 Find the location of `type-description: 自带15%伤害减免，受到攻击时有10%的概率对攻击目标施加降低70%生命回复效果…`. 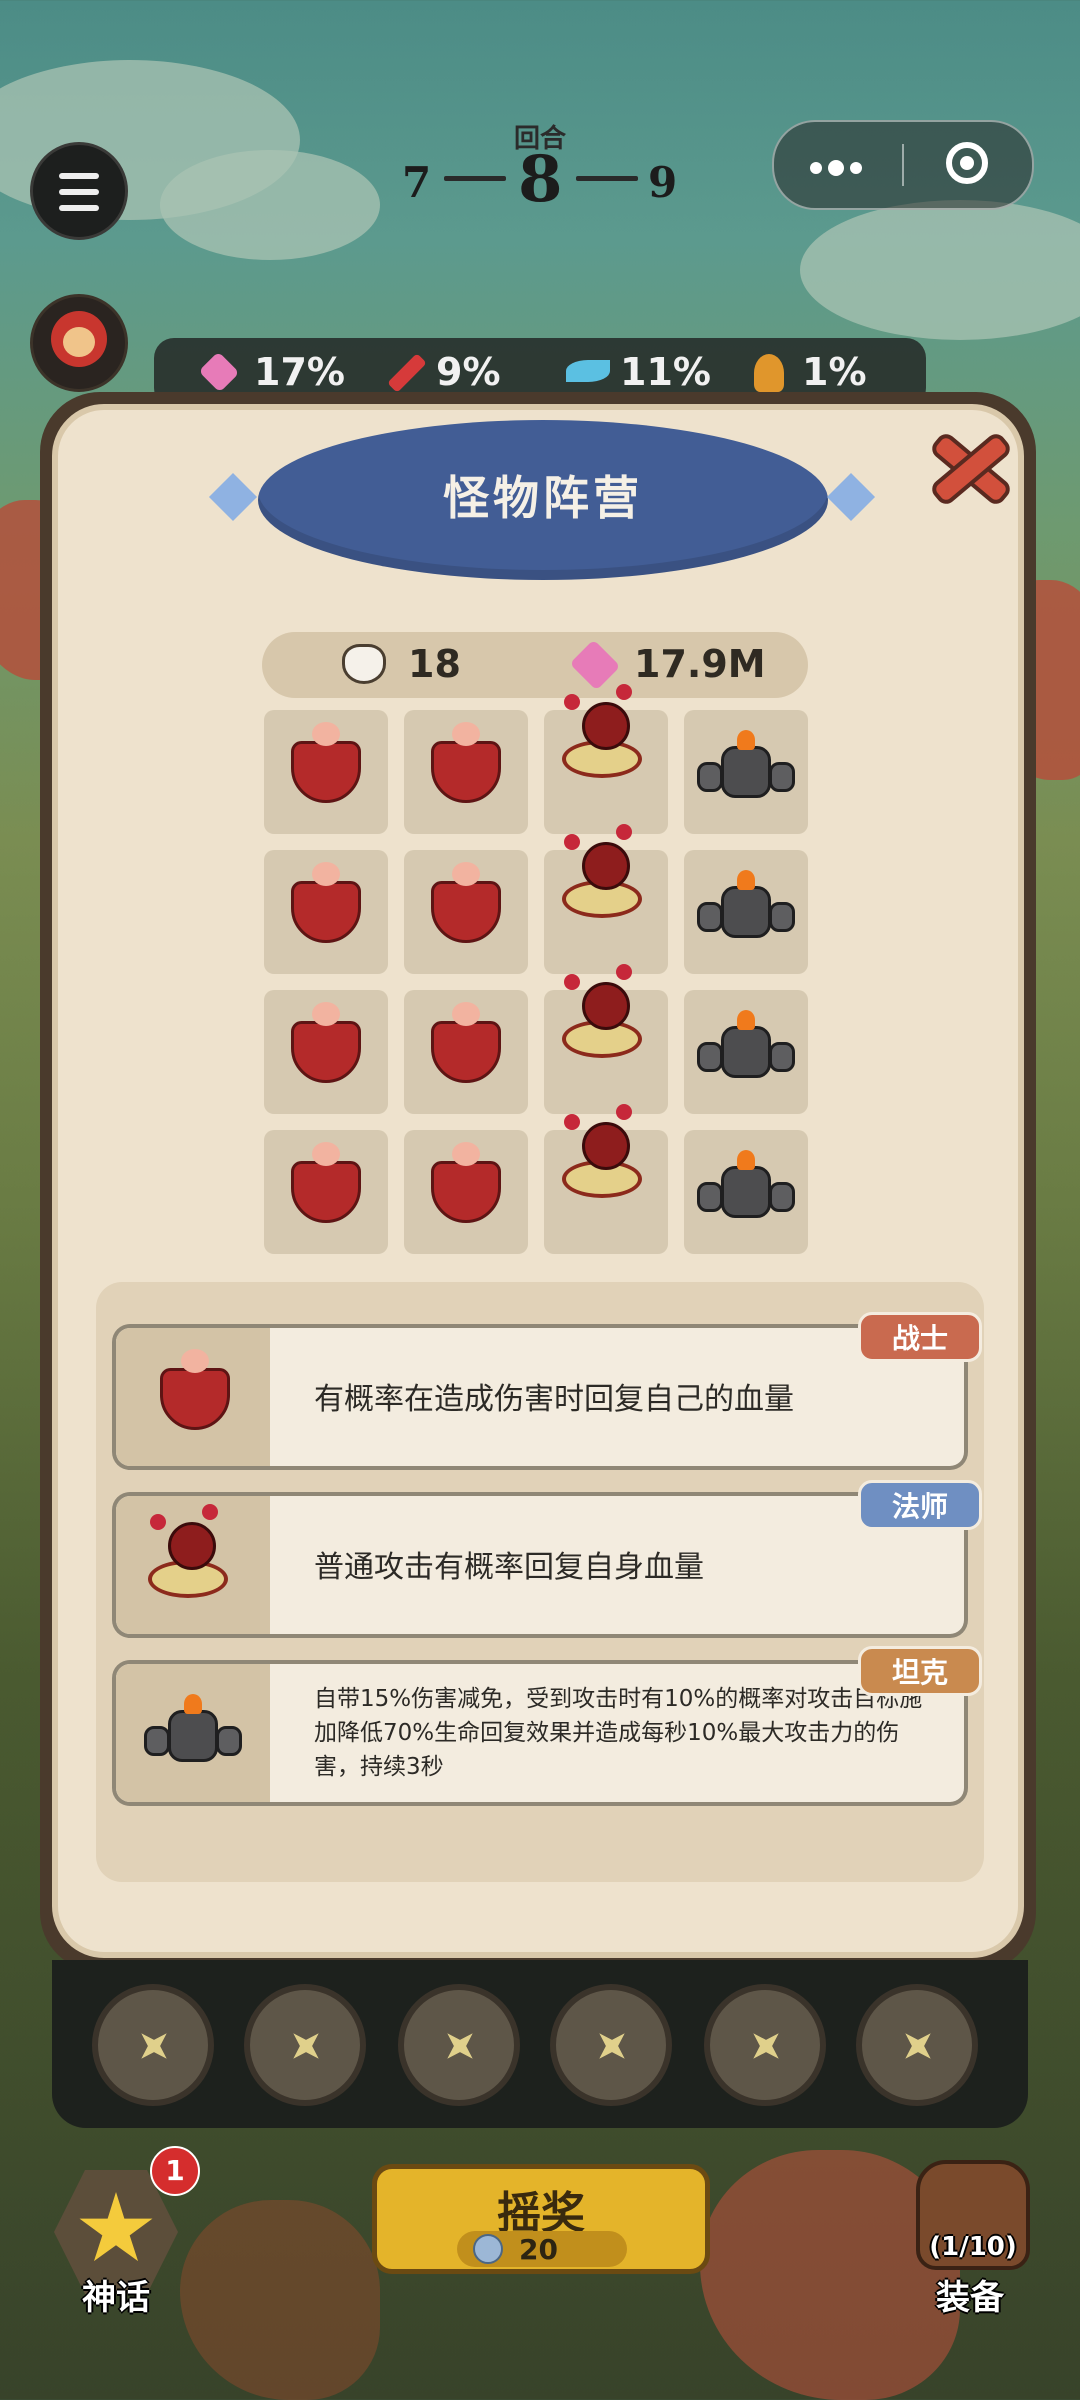

type-description: 自带15%伤害减免，受到攻击时有10%的概率对攻击目标施加降低70%生命回复效果… is located at coordinates (618, 1733).